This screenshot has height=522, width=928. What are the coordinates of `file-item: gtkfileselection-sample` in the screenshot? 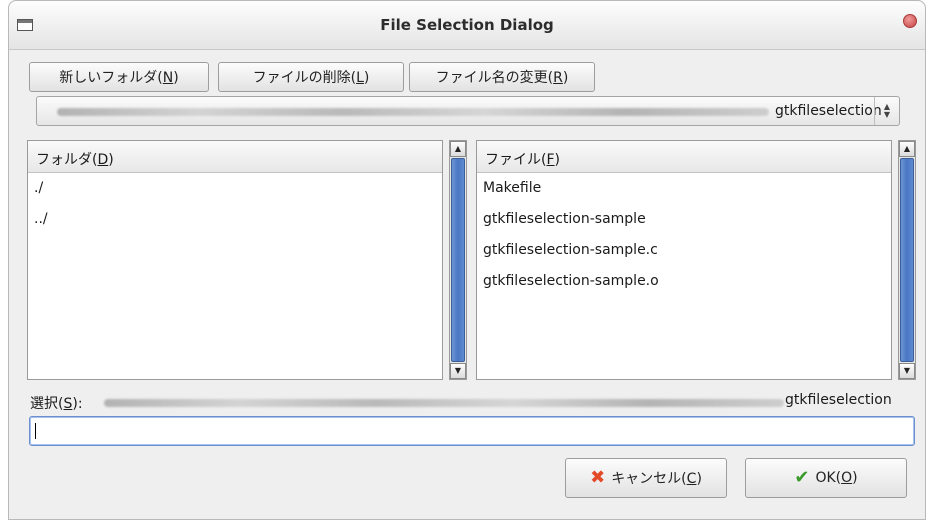 It's located at (684, 219).